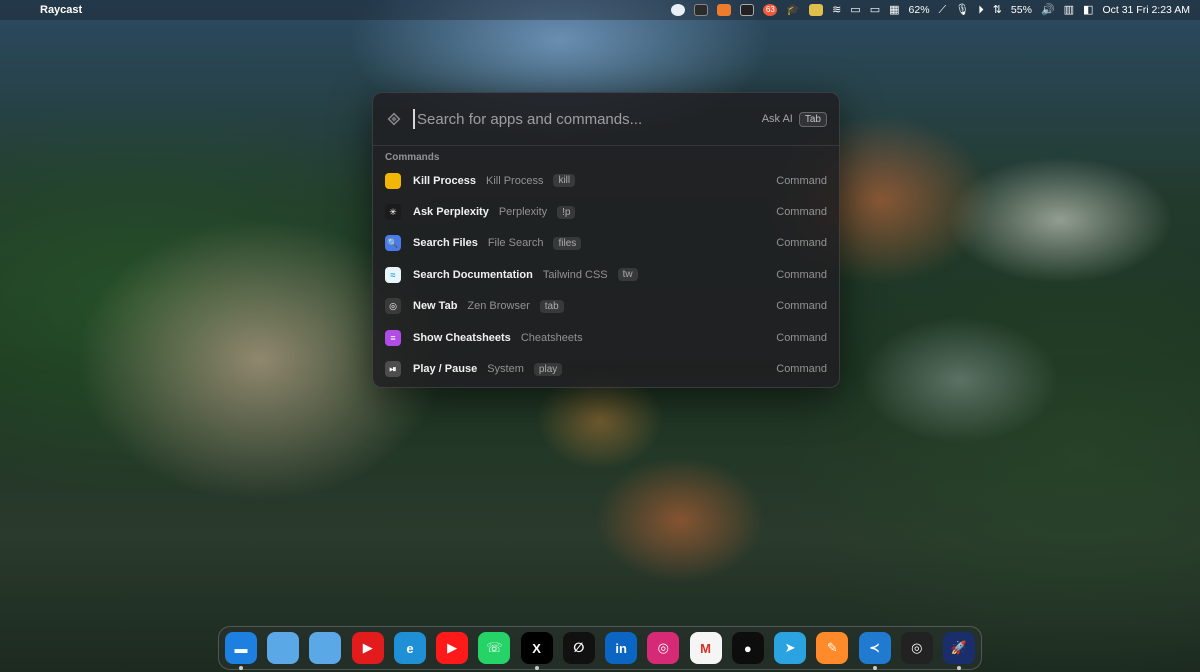 This screenshot has width=1200, height=672. What do you see at coordinates (812, 119) in the screenshot?
I see `tab-key-hint: Tab` at bounding box center [812, 119].